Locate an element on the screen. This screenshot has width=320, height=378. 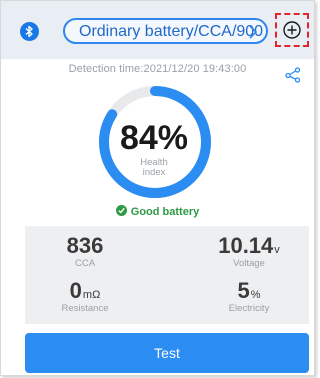
health-label-line2: index is located at coordinates (154, 172).